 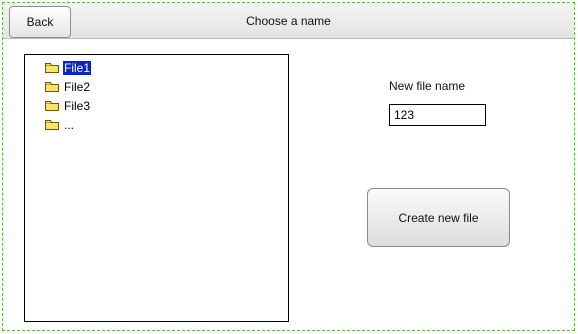 What do you see at coordinates (437, 115) in the screenshot?
I see `new-file-name-input` at bounding box center [437, 115].